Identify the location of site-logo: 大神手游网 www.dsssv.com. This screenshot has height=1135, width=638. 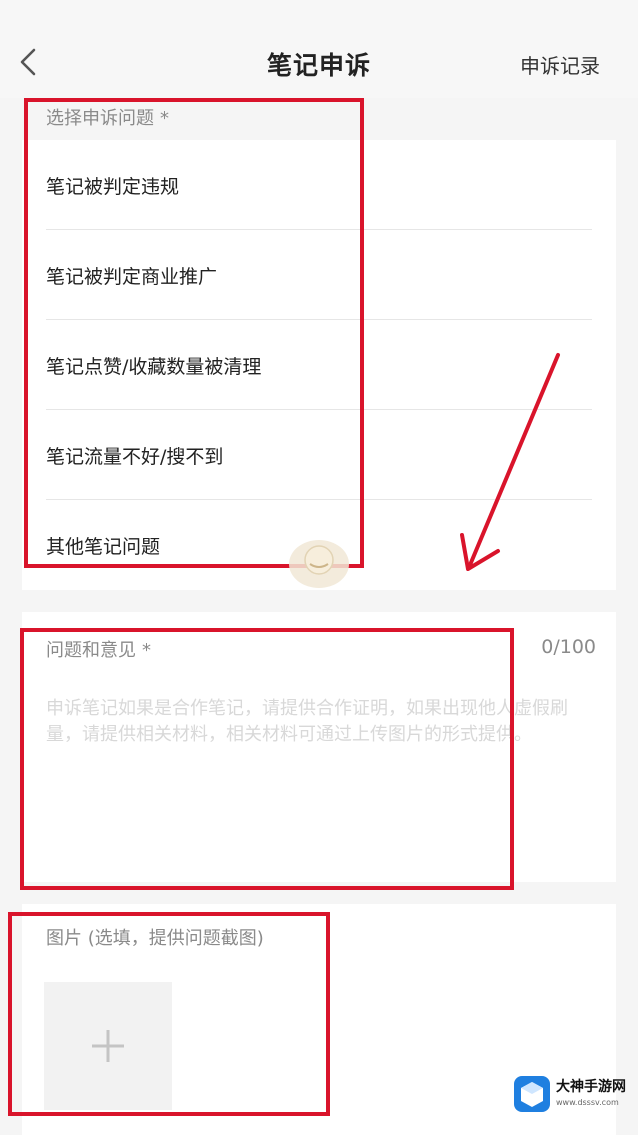
(572, 1094).